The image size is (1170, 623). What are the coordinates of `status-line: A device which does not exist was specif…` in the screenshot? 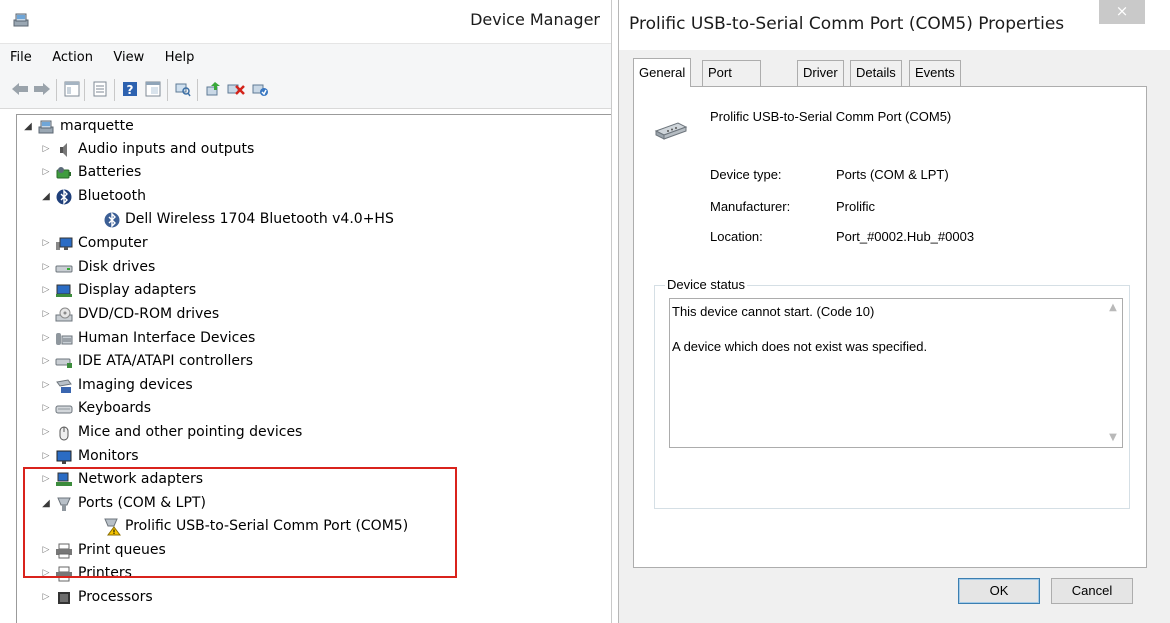 It's located at (800, 346).